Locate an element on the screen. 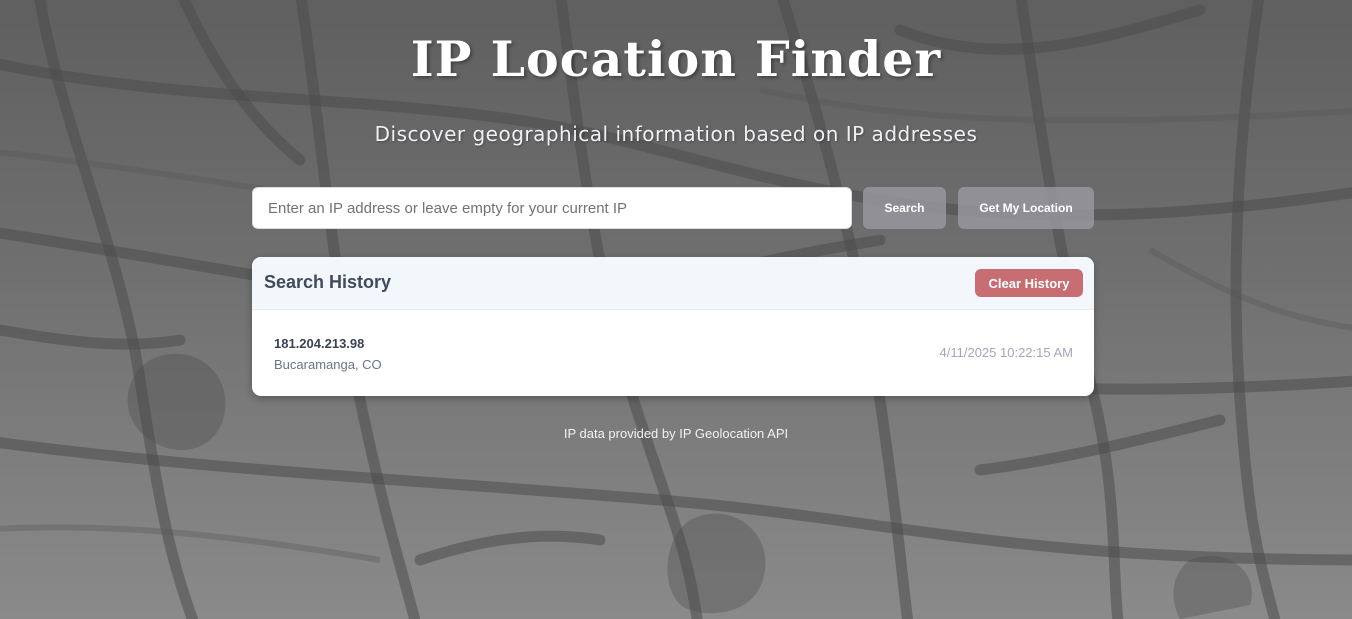  history-item-location: Bucaramanga, CO is located at coordinates (328, 364).